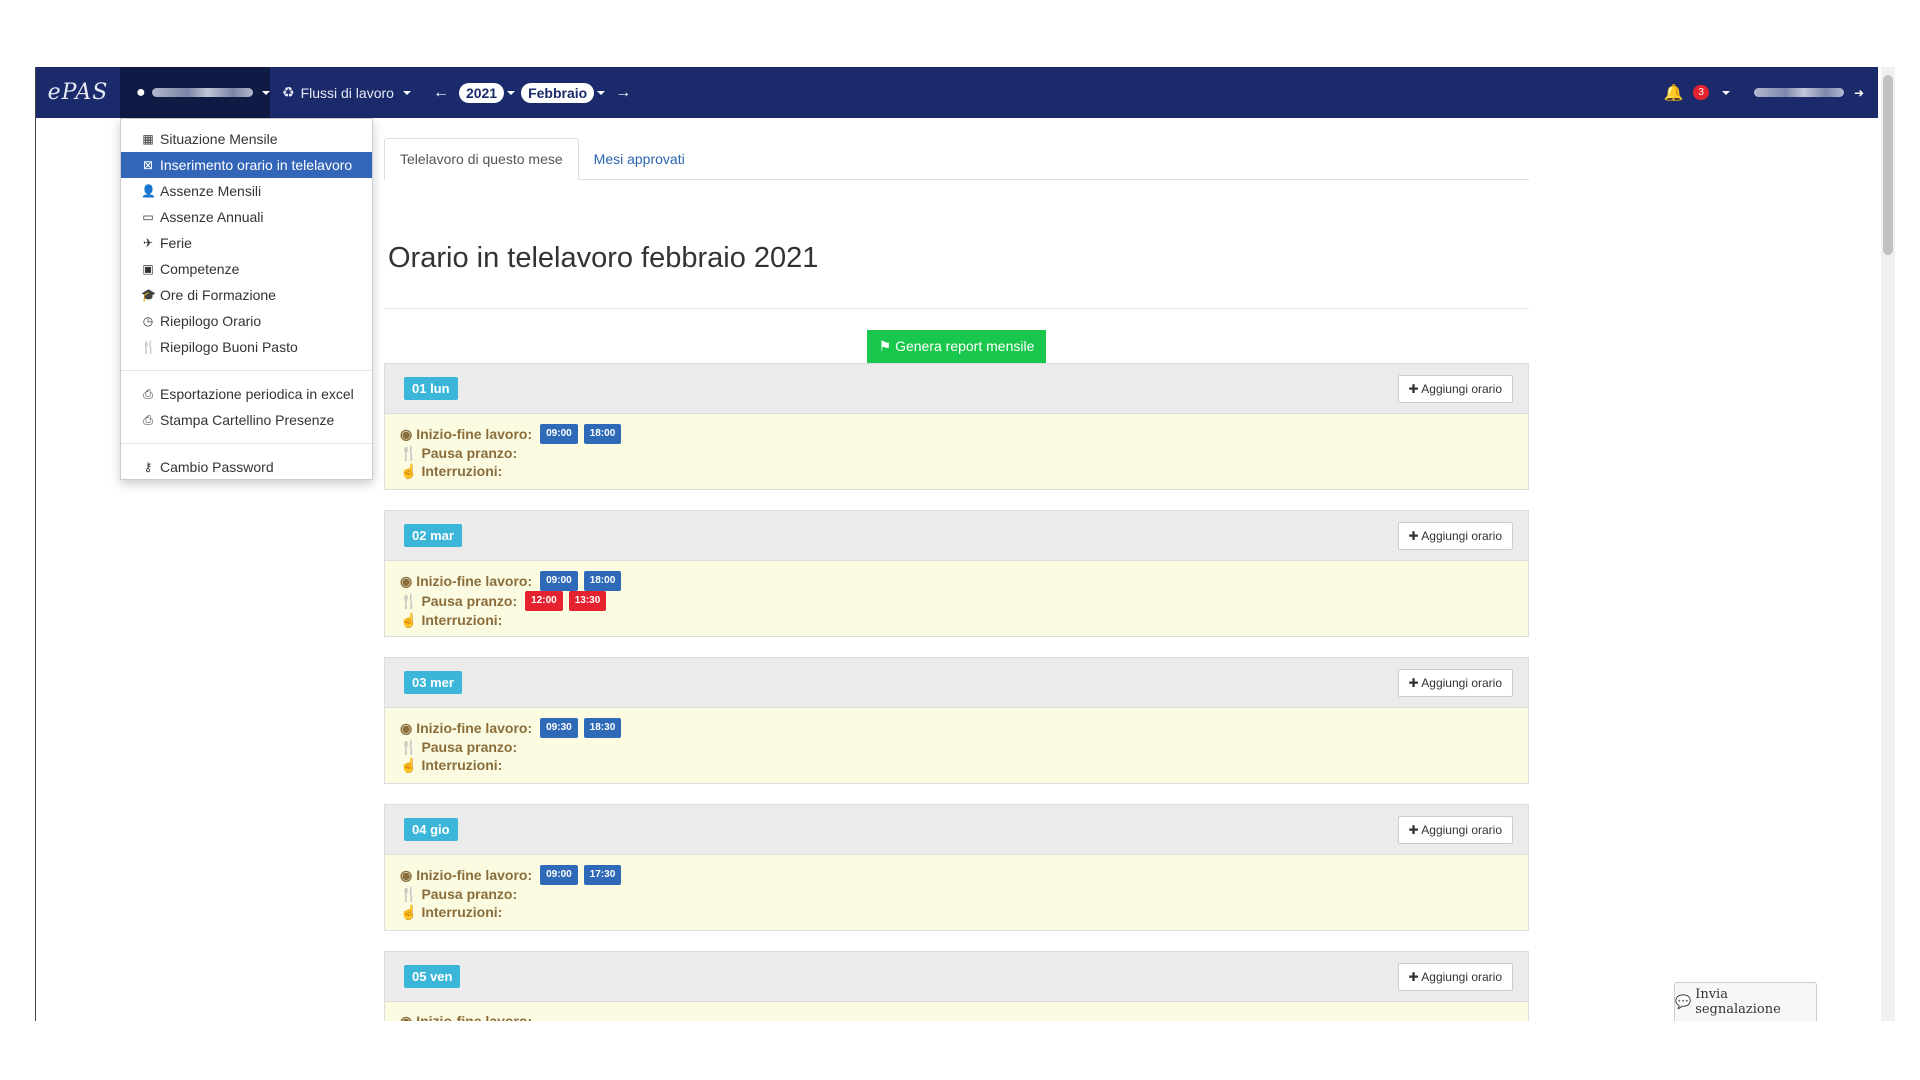 The image size is (1920, 1080). I want to click on menu-item-ore-formazione: 🎓 Ore di Formazione, so click(246, 295).